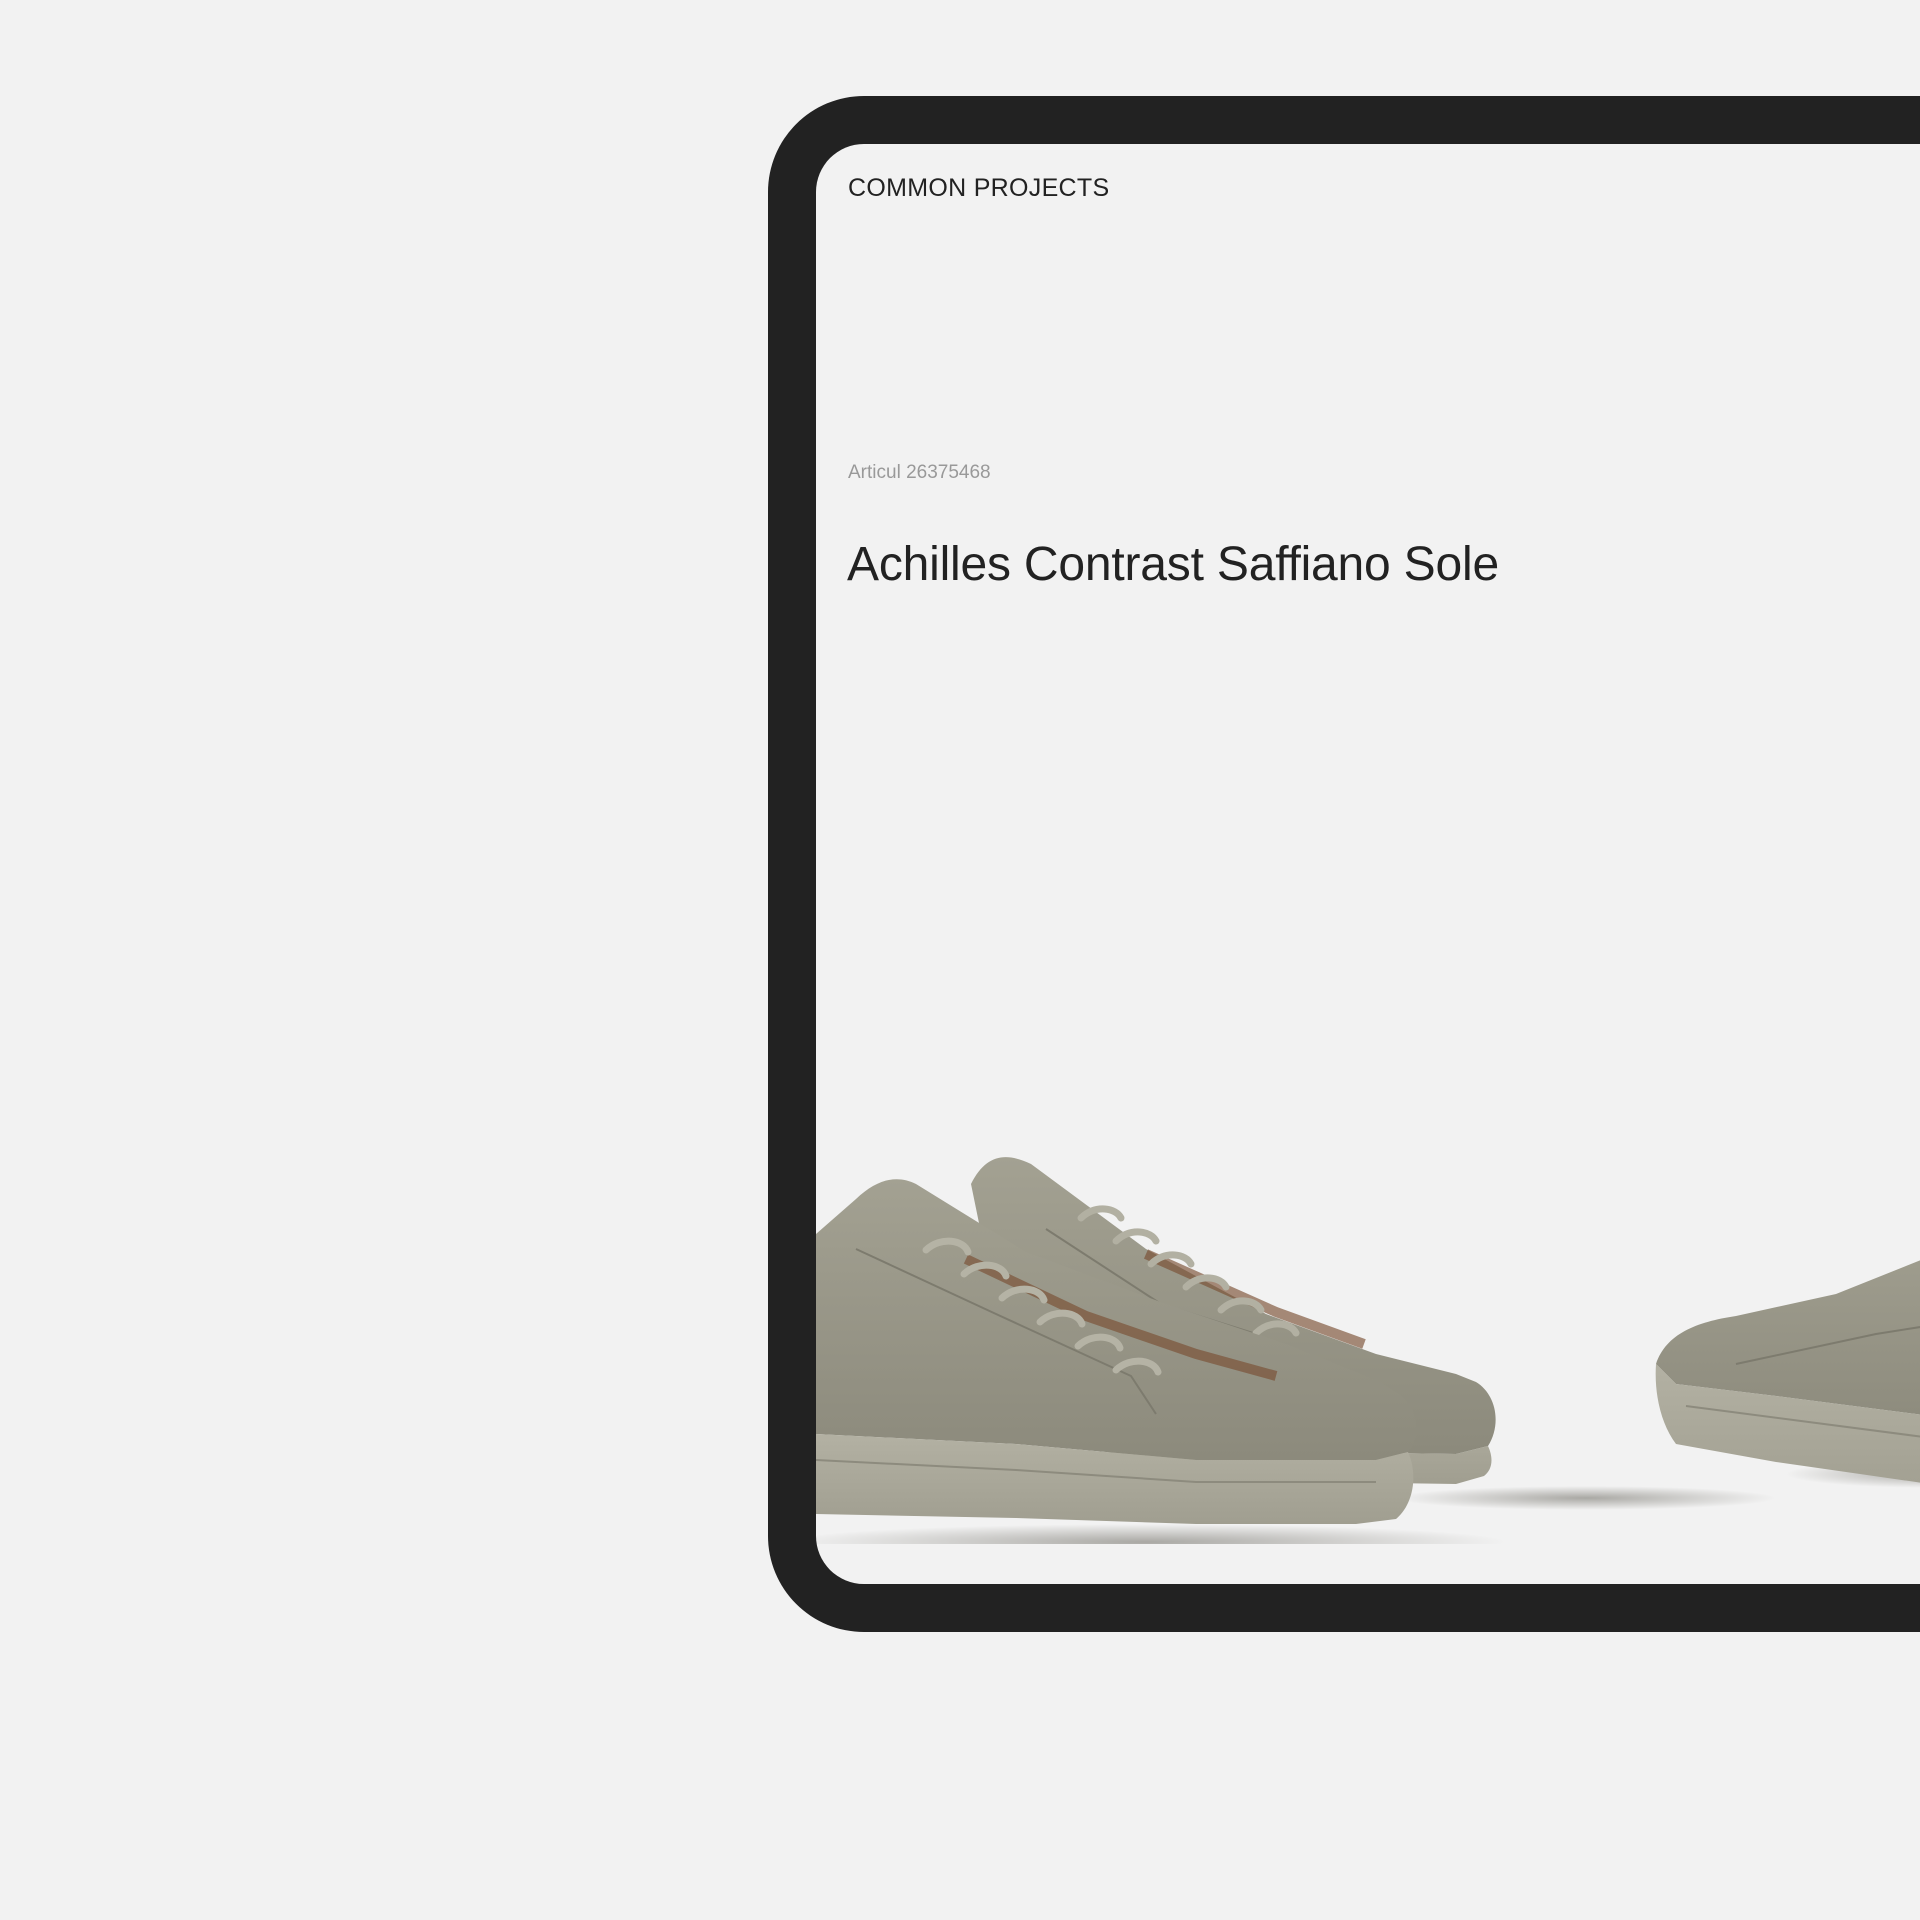  What do you see at coordinates (1787, 1371) in the screenshot?
I see `side-sneaker` at bounding box center [1787, 1371].